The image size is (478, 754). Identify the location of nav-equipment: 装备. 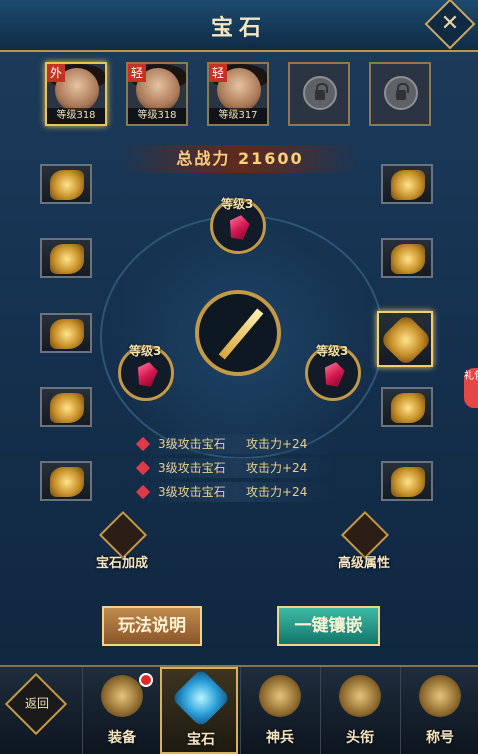
(121, 710).